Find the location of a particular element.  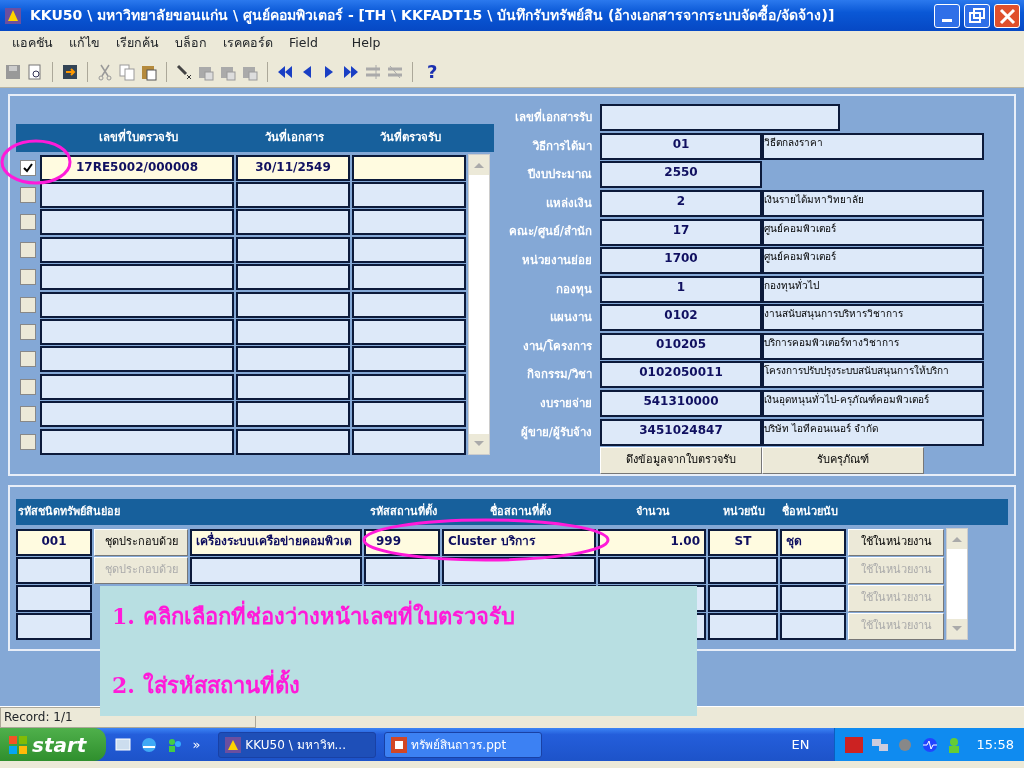

clock: 15:58 is located at coordinates (995, 744).